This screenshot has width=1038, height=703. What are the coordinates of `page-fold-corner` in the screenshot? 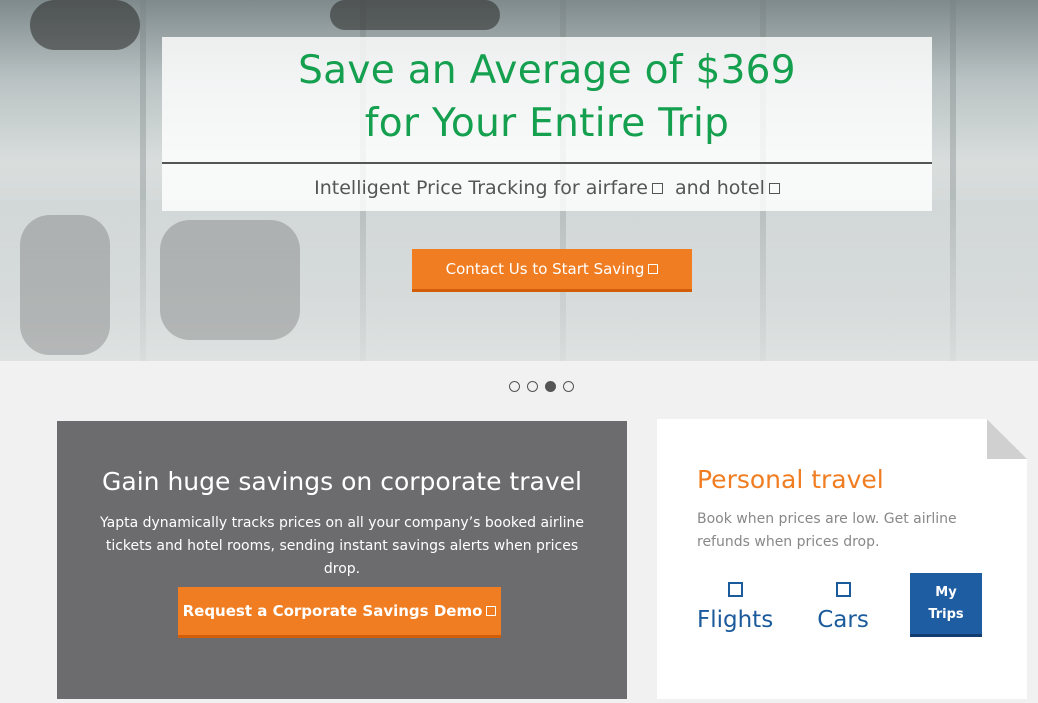 It's located at (1007, 439).